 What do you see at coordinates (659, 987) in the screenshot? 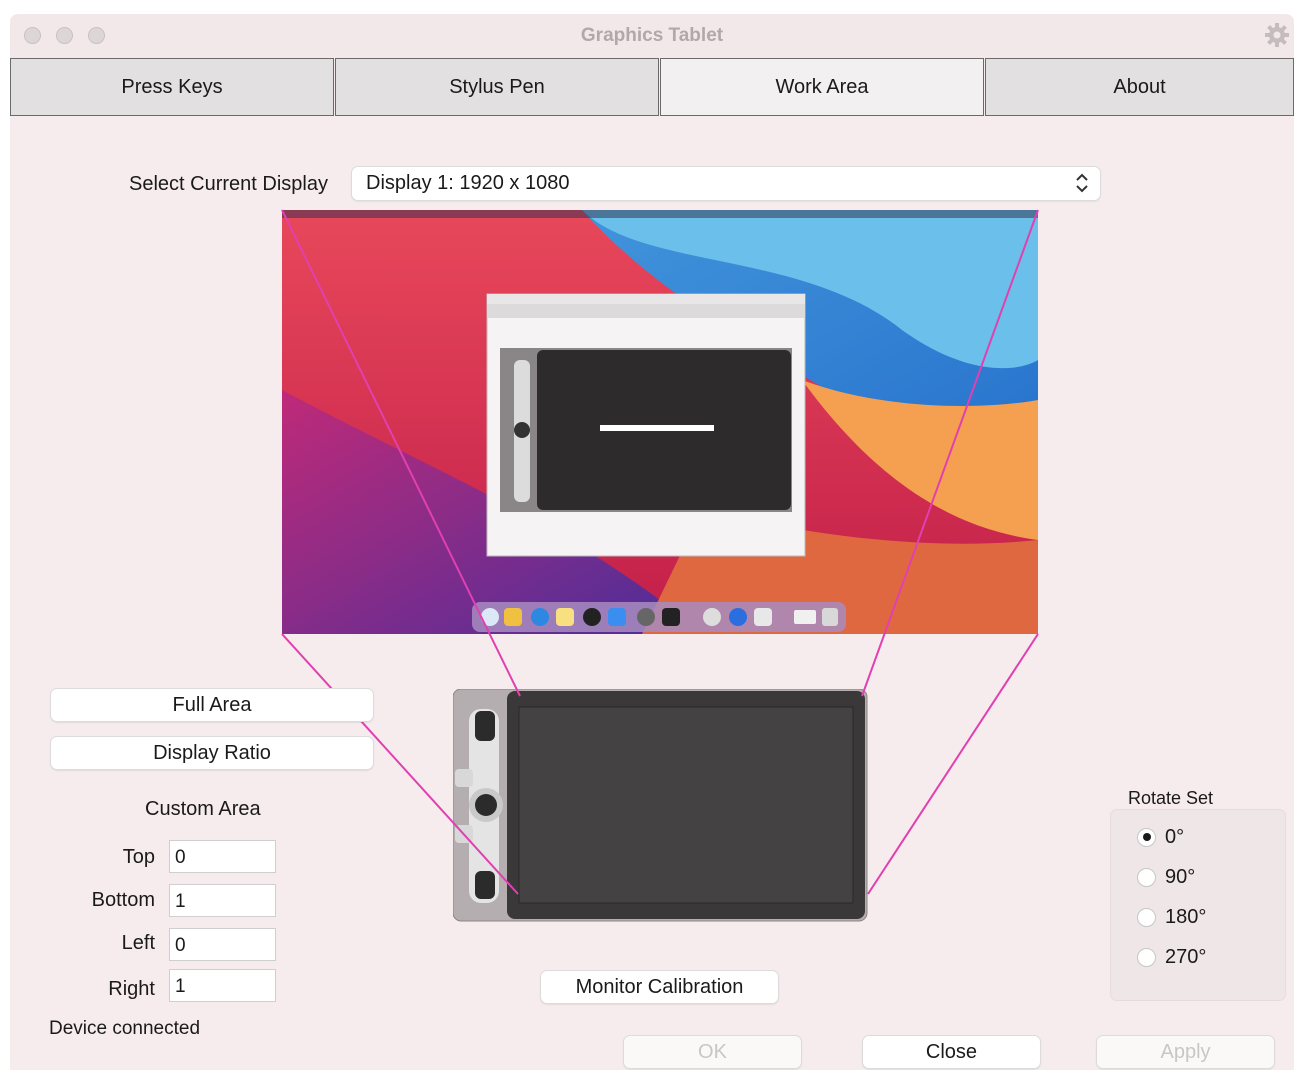
I see `monitor-calibration-button: Monitor Calibration` at bounding box center [659, 987].